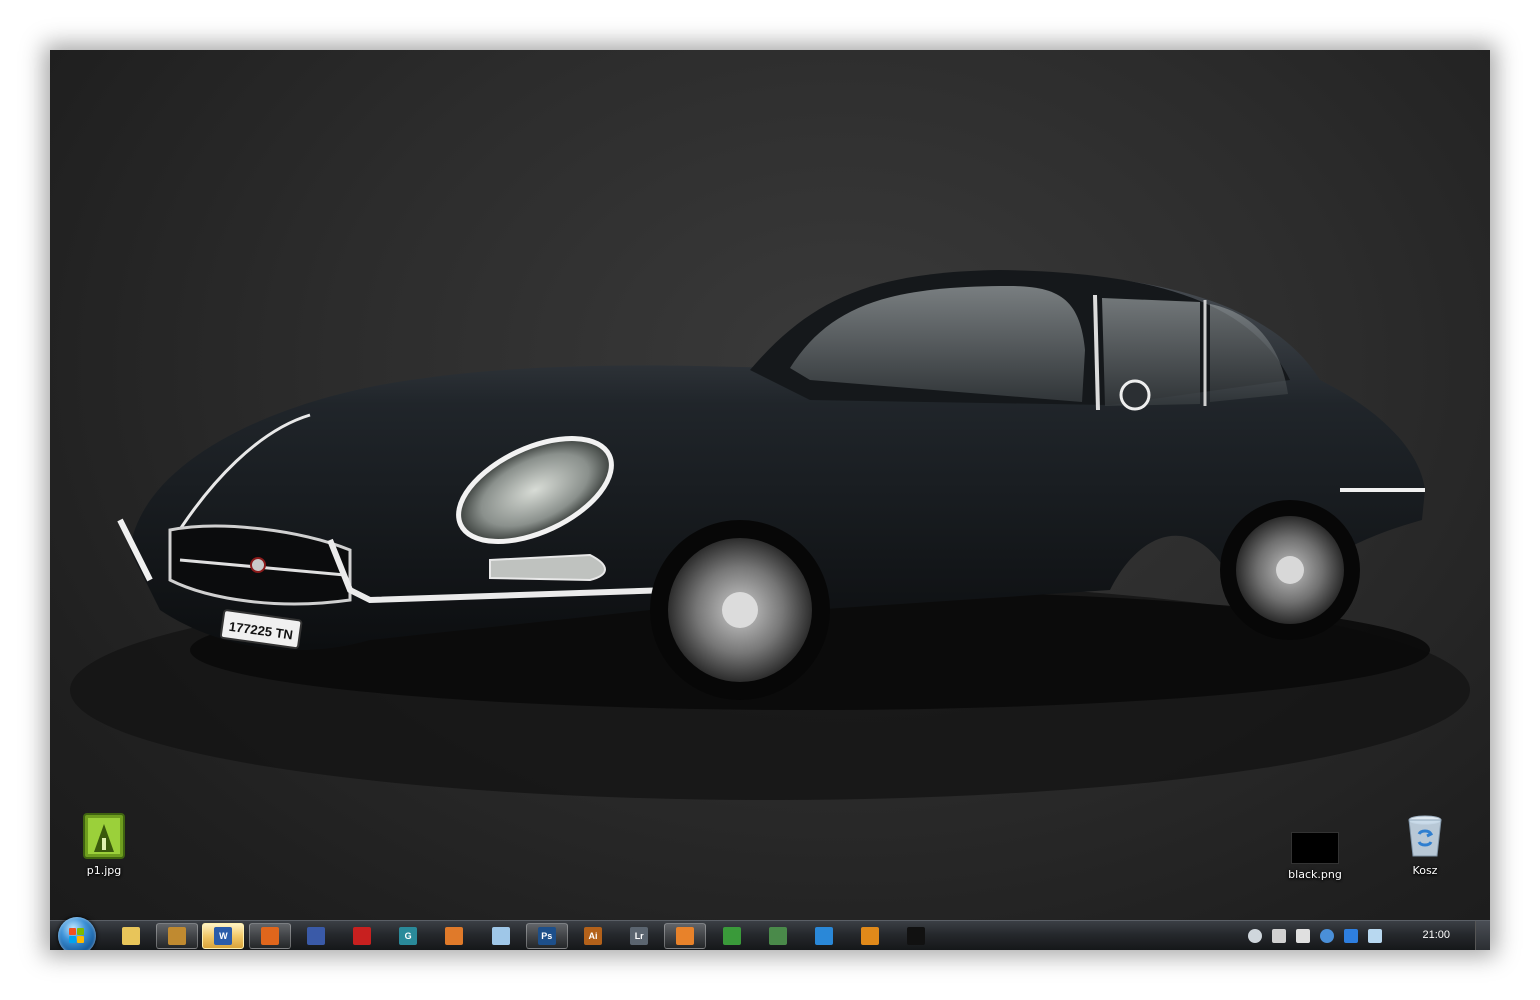  What do you see at coordinates (1303, 936) in the screenshot?
I see `network-icon` at bounding box center [1303, 936].